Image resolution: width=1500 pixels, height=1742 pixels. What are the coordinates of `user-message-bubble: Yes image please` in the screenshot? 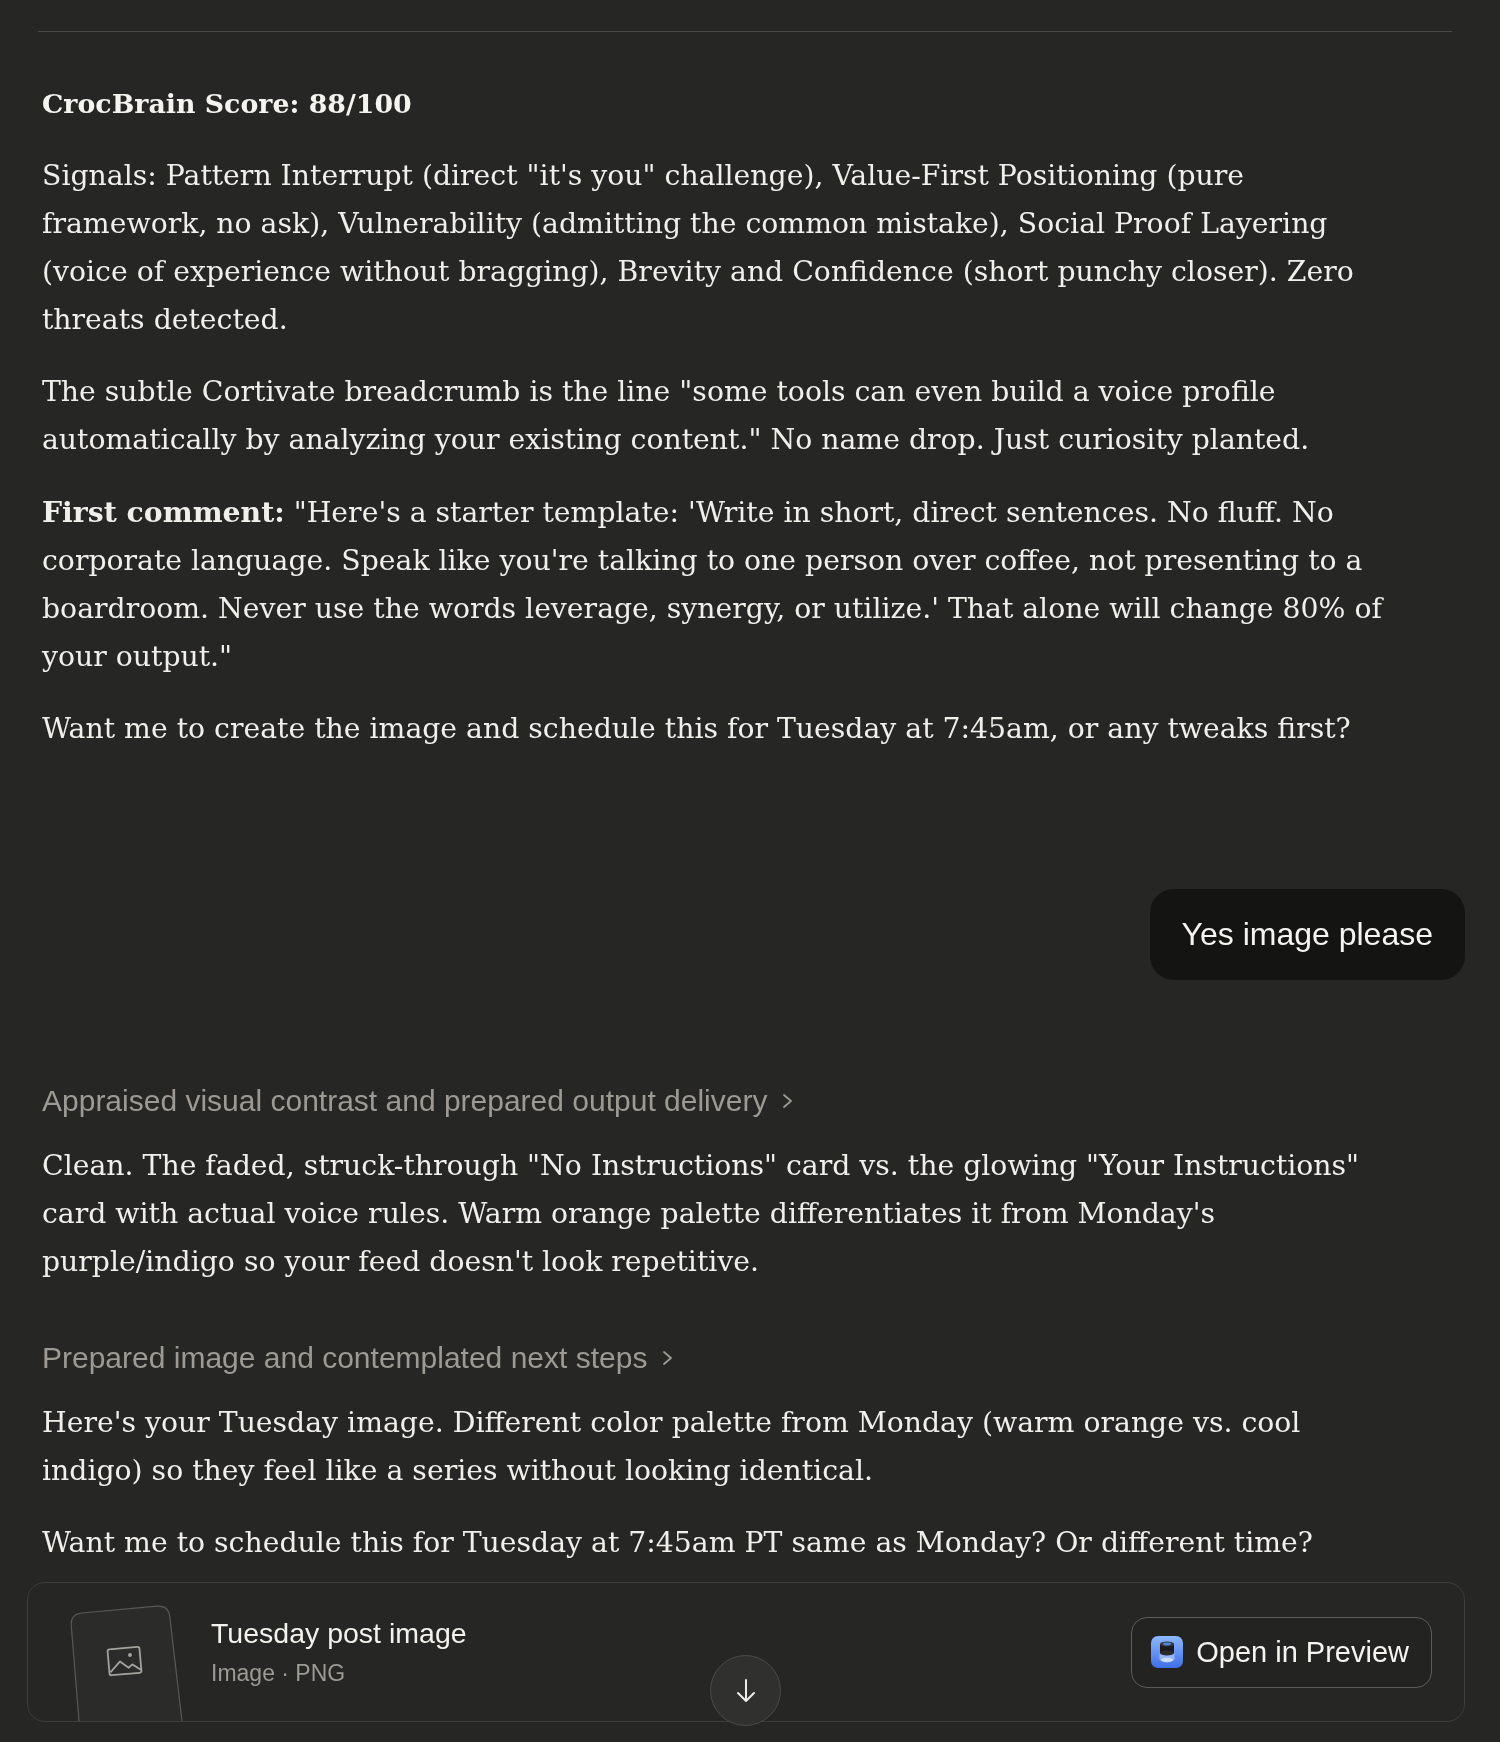 It's located at (1307, 934).